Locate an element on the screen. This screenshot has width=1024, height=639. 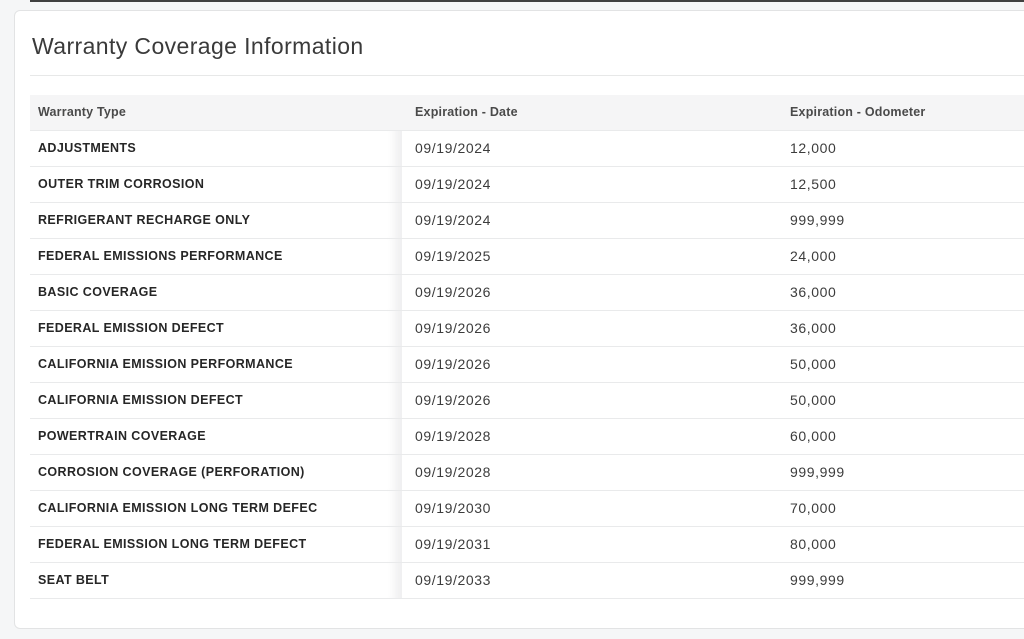
expiration-odometer-cell: 80,000 is located at coordinates (900, 544).